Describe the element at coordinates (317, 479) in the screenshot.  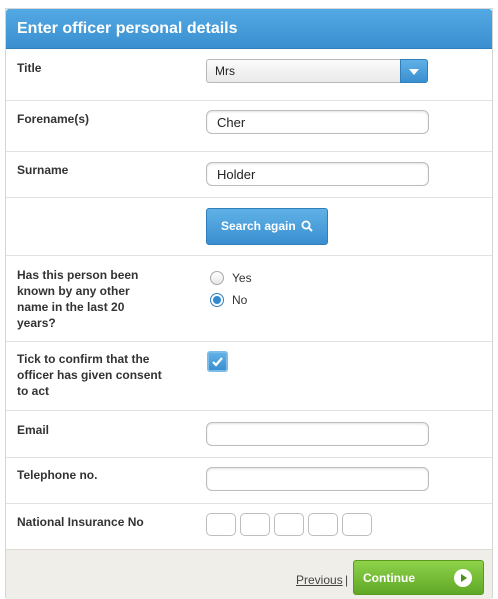
I see `telephone-input` at that location.